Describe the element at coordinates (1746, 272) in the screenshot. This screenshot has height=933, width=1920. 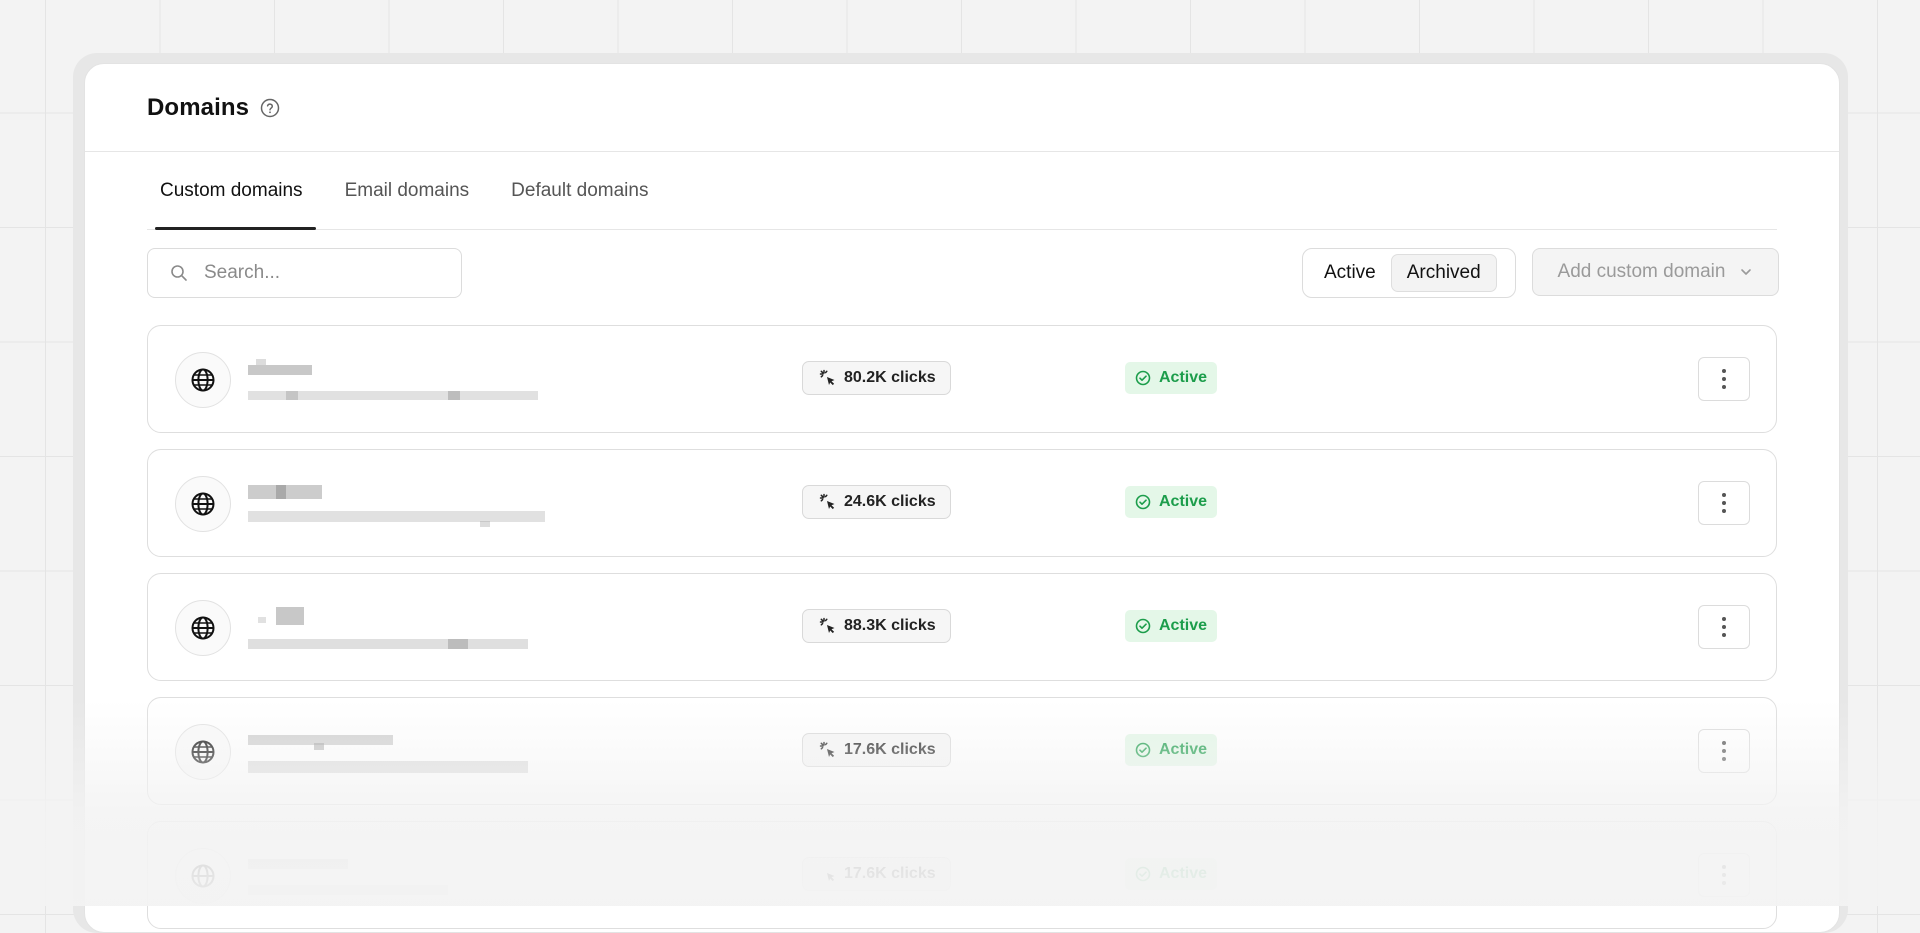
I see `chevron-down-icon` at that location.